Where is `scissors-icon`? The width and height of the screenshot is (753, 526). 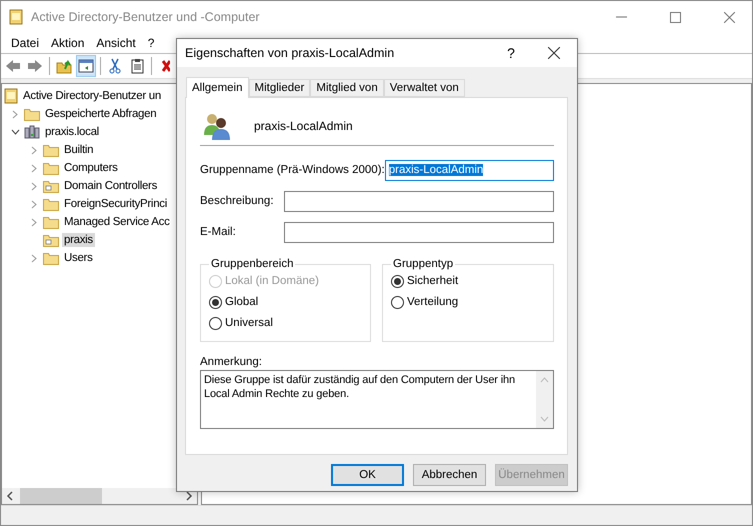 scissors-icon is located at coordinates (115, 66).